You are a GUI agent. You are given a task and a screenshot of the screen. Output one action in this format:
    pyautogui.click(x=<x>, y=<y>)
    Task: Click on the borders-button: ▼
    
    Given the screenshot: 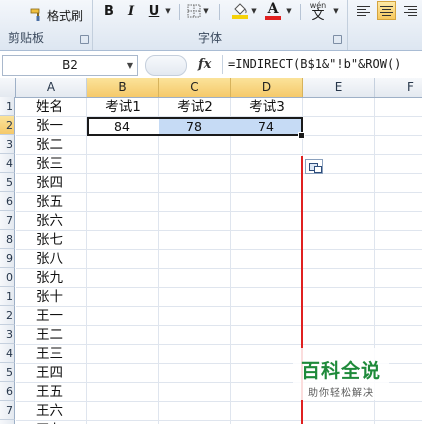 What is the action you would take?
    pyautogui.click(x=198, y=11)
    